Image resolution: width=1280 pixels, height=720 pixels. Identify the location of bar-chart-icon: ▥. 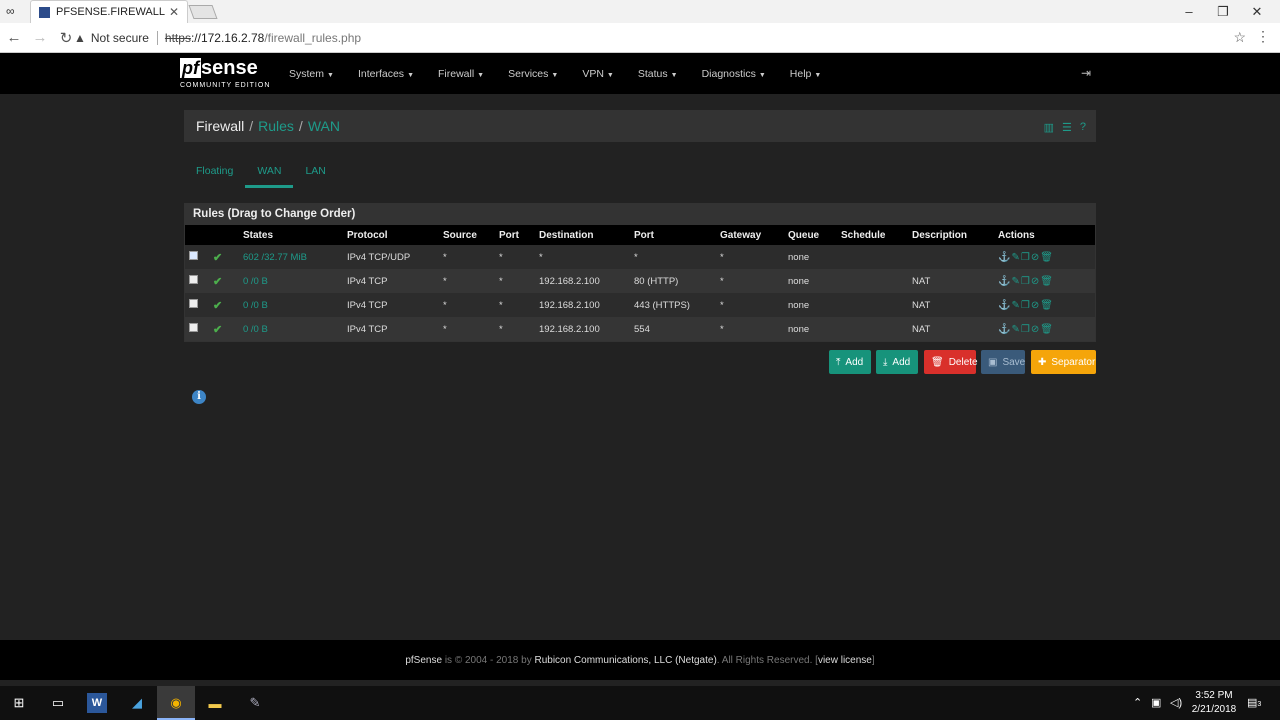
(1049, 127).